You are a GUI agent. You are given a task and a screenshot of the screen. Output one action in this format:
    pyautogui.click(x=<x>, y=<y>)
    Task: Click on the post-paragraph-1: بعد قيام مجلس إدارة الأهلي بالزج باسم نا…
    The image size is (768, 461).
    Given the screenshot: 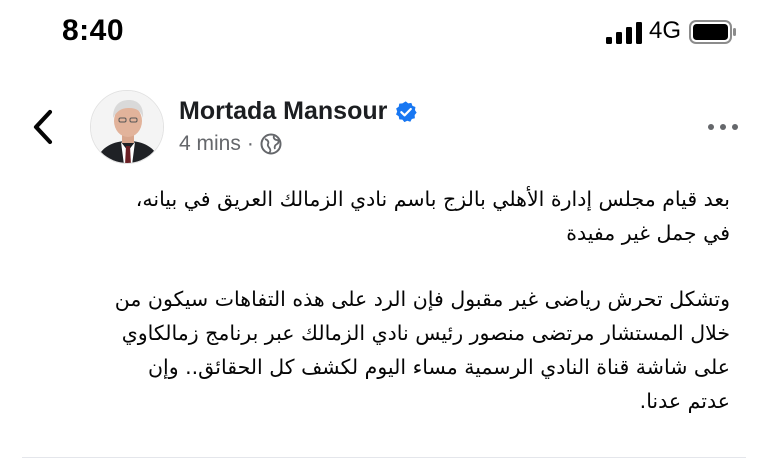 What is the action you would take?
    pyautogui.click(x=432, y=216)
    